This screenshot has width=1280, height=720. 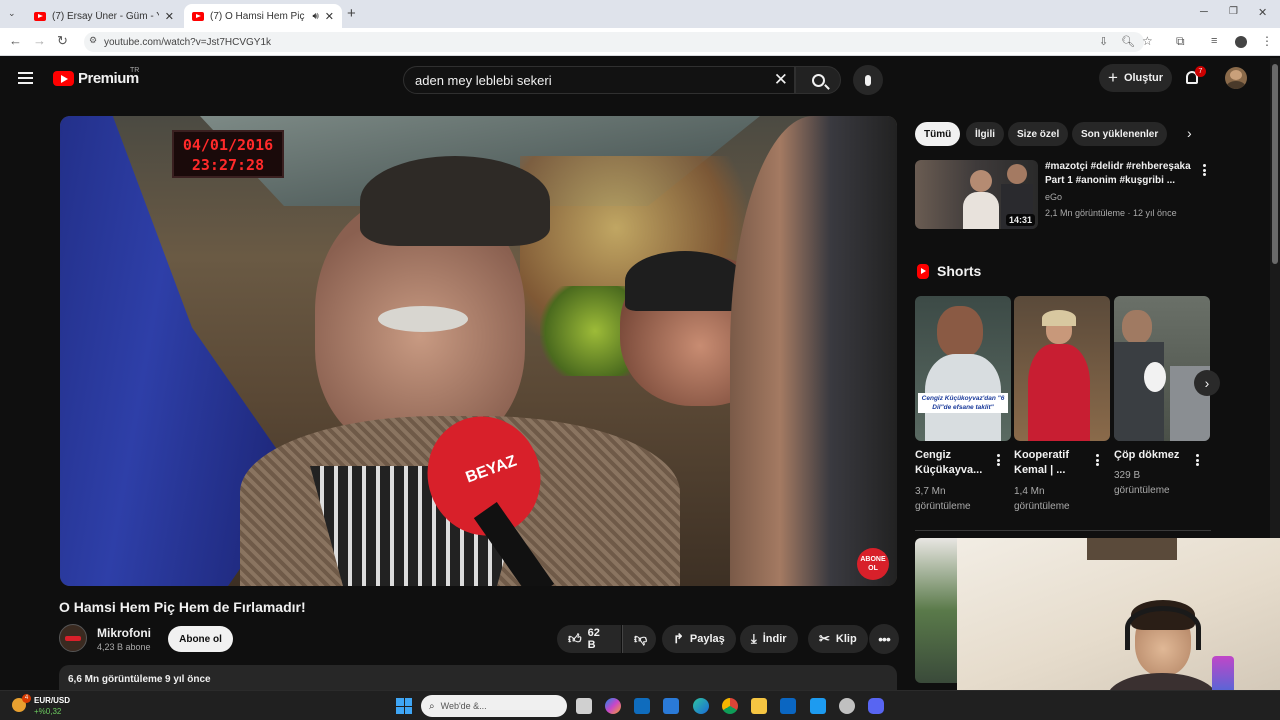 I want to click on notifications-button: 7, so click(x=1194, y=78).